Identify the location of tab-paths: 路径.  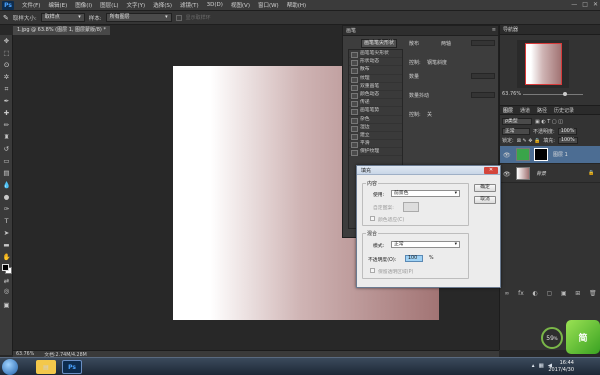
(542, 110).